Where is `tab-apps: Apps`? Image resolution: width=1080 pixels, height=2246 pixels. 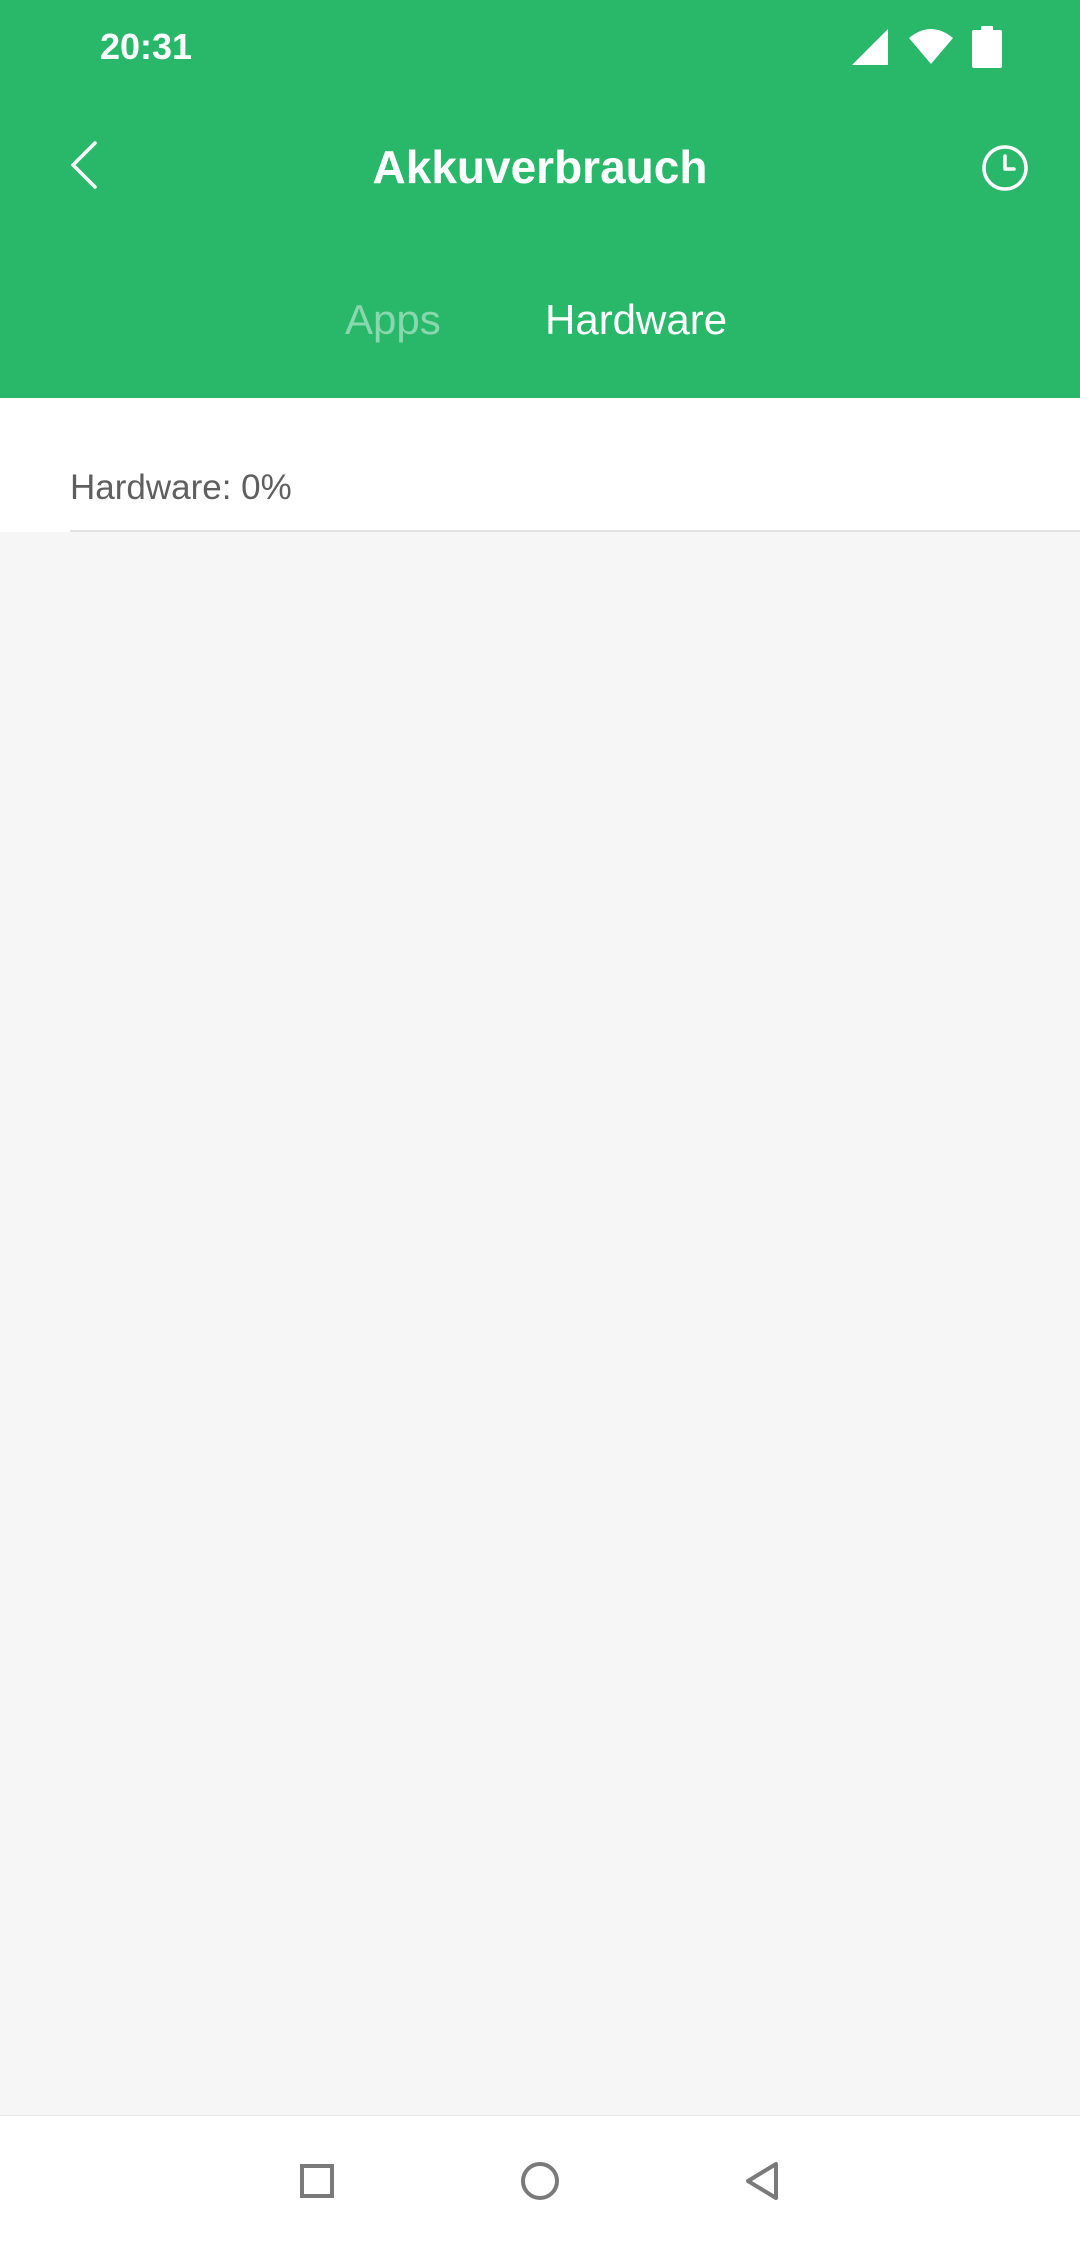
tab-apps: Apps is located at coordinates (393, 320).